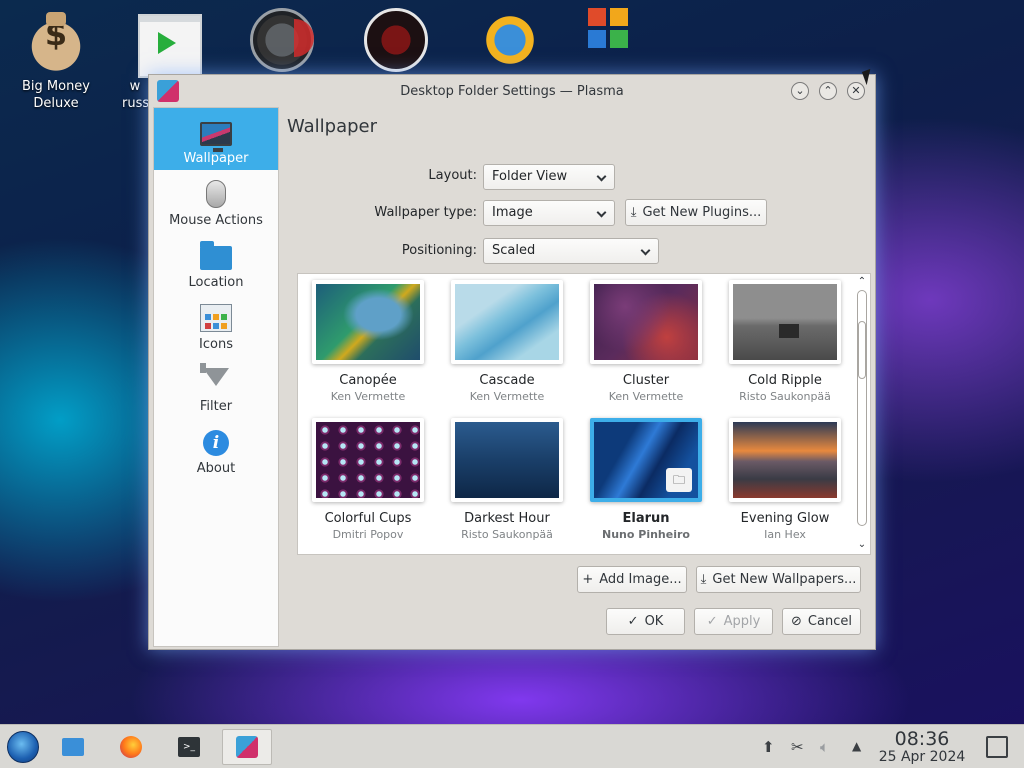 This screenshot has height=768, width=1024. I want to click on desktop-icon-sun-globe, so click(510, 43).